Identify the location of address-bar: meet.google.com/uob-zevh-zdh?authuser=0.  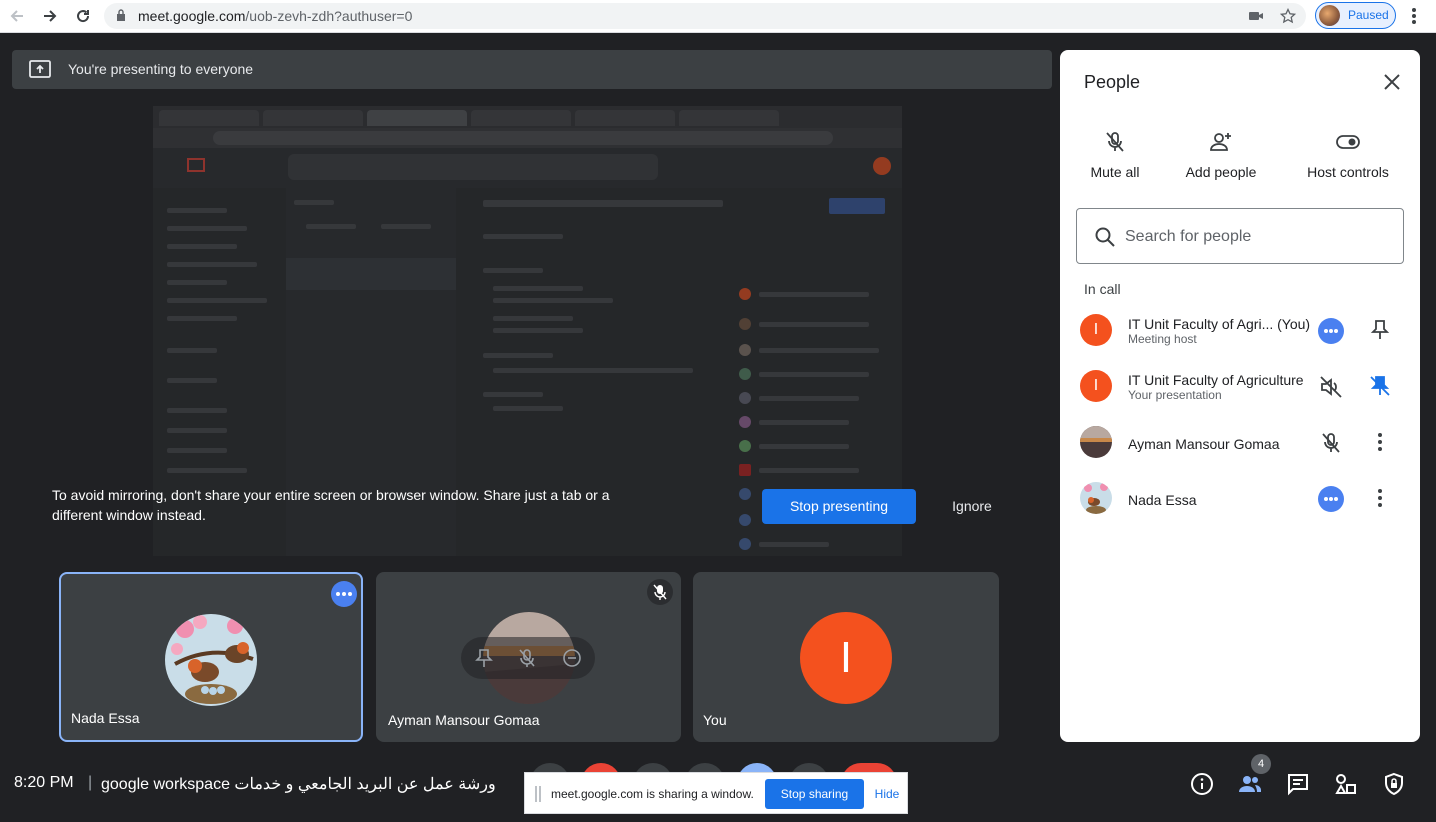
(705, 16).